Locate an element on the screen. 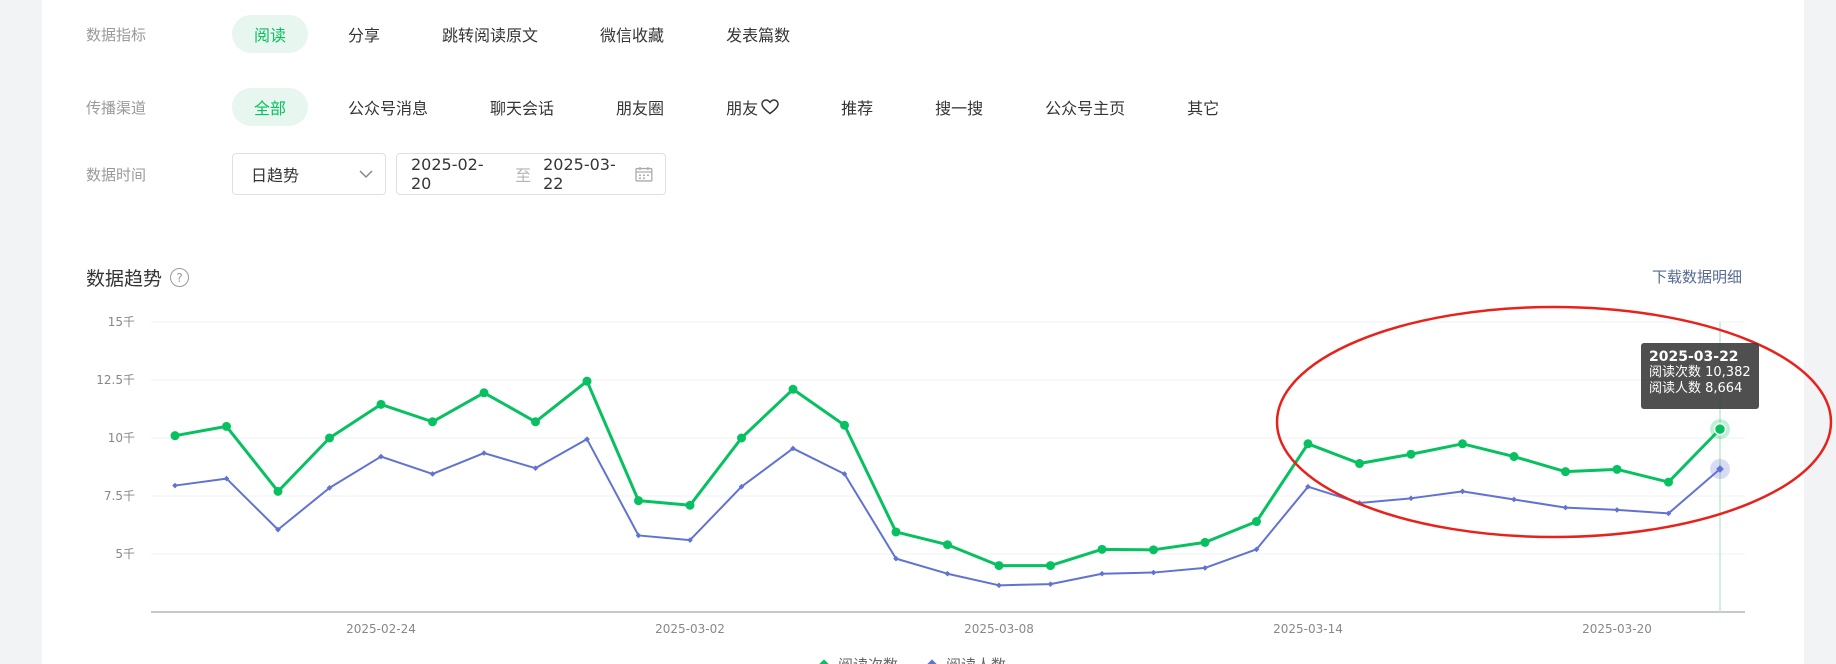 The width and height of the screenshot is (1836, 664). x-tick-label: 2025-03-08 is located at coordinates (999, 629).